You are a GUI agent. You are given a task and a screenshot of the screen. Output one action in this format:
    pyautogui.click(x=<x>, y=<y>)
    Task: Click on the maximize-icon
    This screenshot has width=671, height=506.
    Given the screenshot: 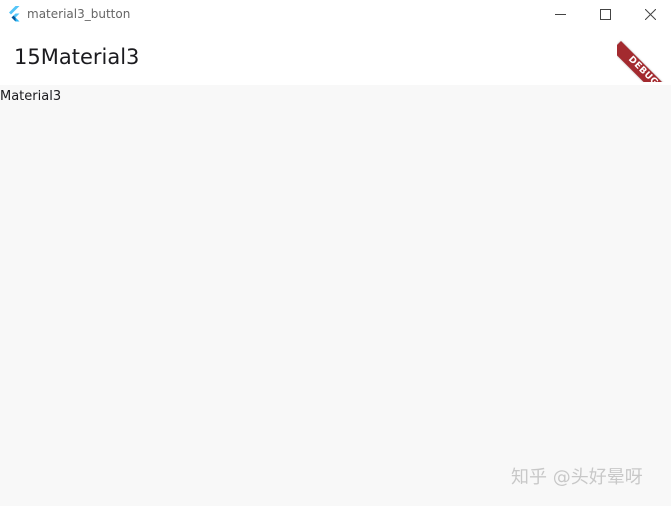 What is the action you would take?
    pyautogui.click(x=605, y=14)
    